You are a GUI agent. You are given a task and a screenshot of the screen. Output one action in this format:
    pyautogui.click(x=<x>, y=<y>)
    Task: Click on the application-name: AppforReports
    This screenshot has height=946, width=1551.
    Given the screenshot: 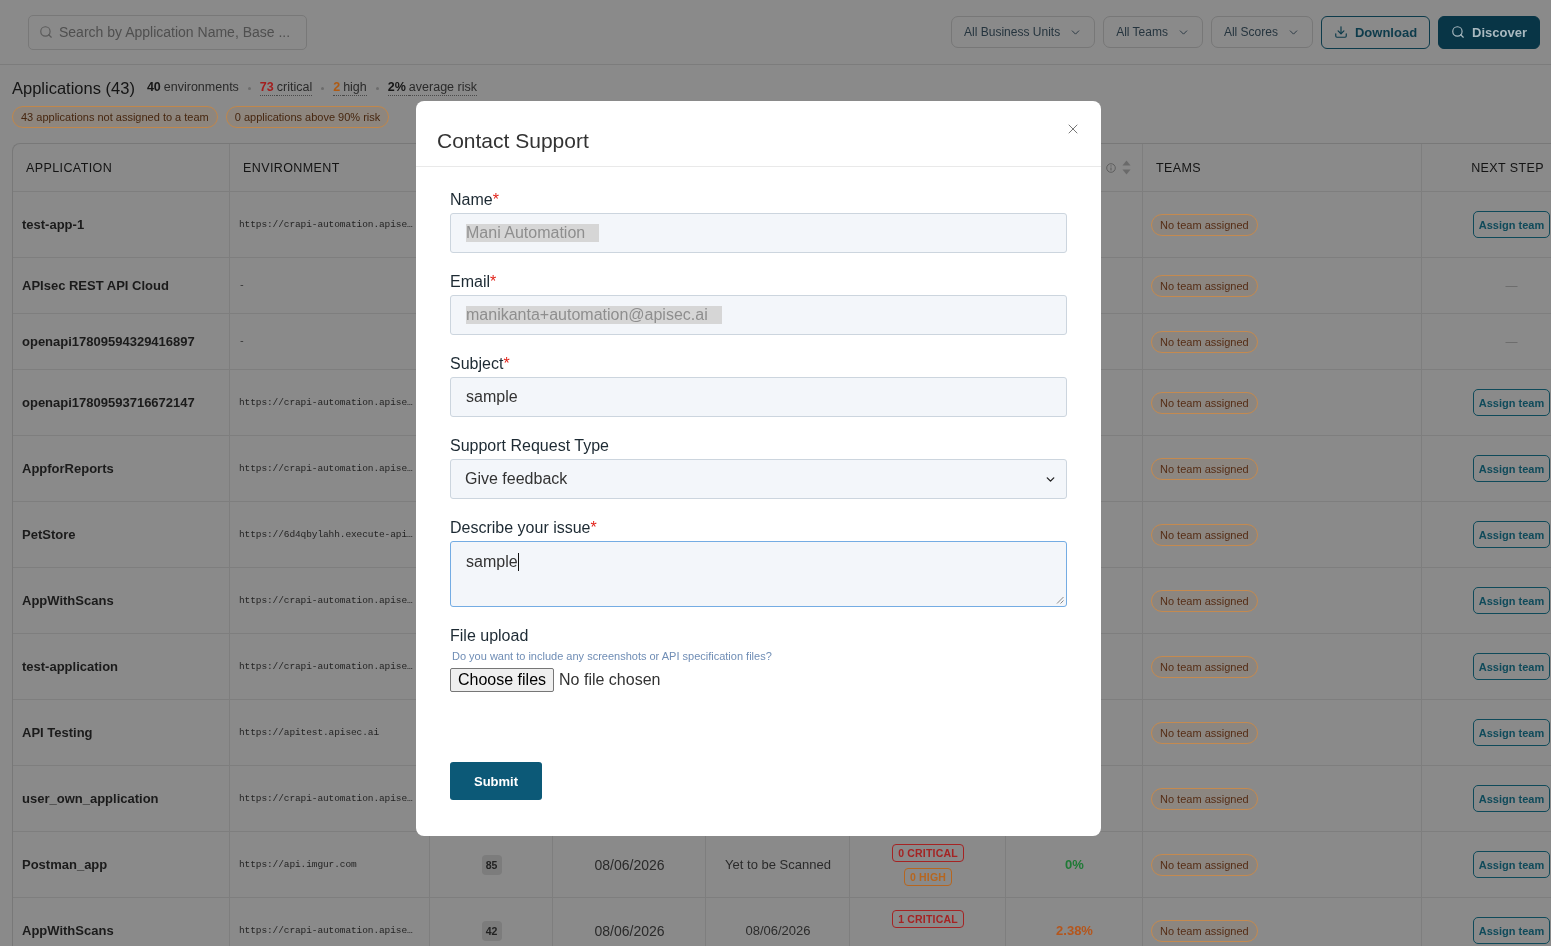 What is the action you would take?
    pyautogui.click(x=68, y=468)
    